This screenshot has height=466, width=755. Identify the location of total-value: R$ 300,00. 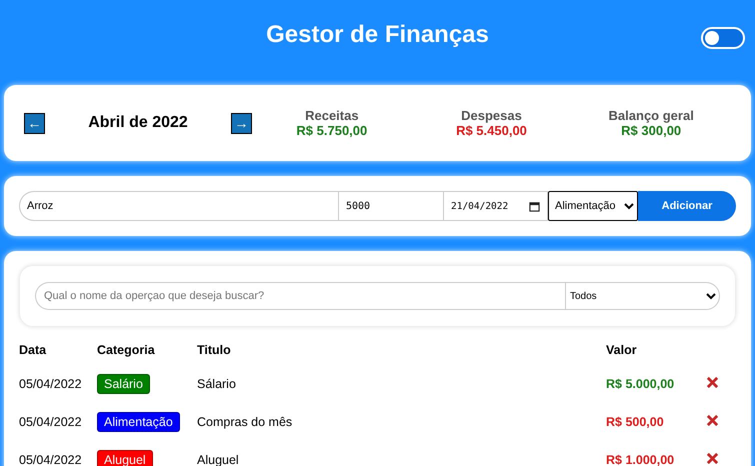
(651, 130).